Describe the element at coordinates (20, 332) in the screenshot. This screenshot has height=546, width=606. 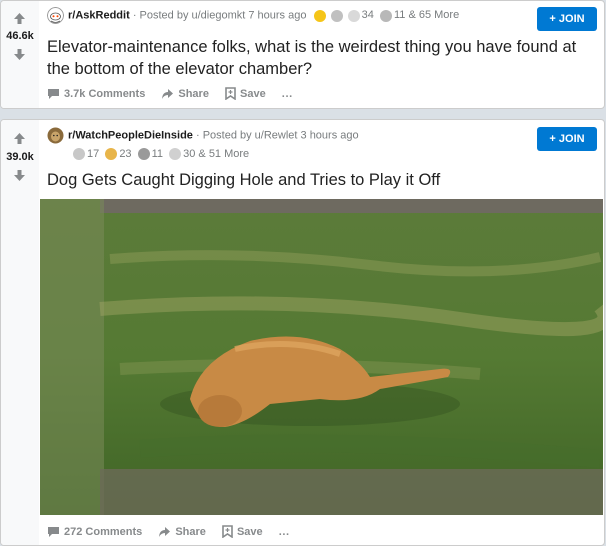
I see `vote-column: 39.0k` at that location.